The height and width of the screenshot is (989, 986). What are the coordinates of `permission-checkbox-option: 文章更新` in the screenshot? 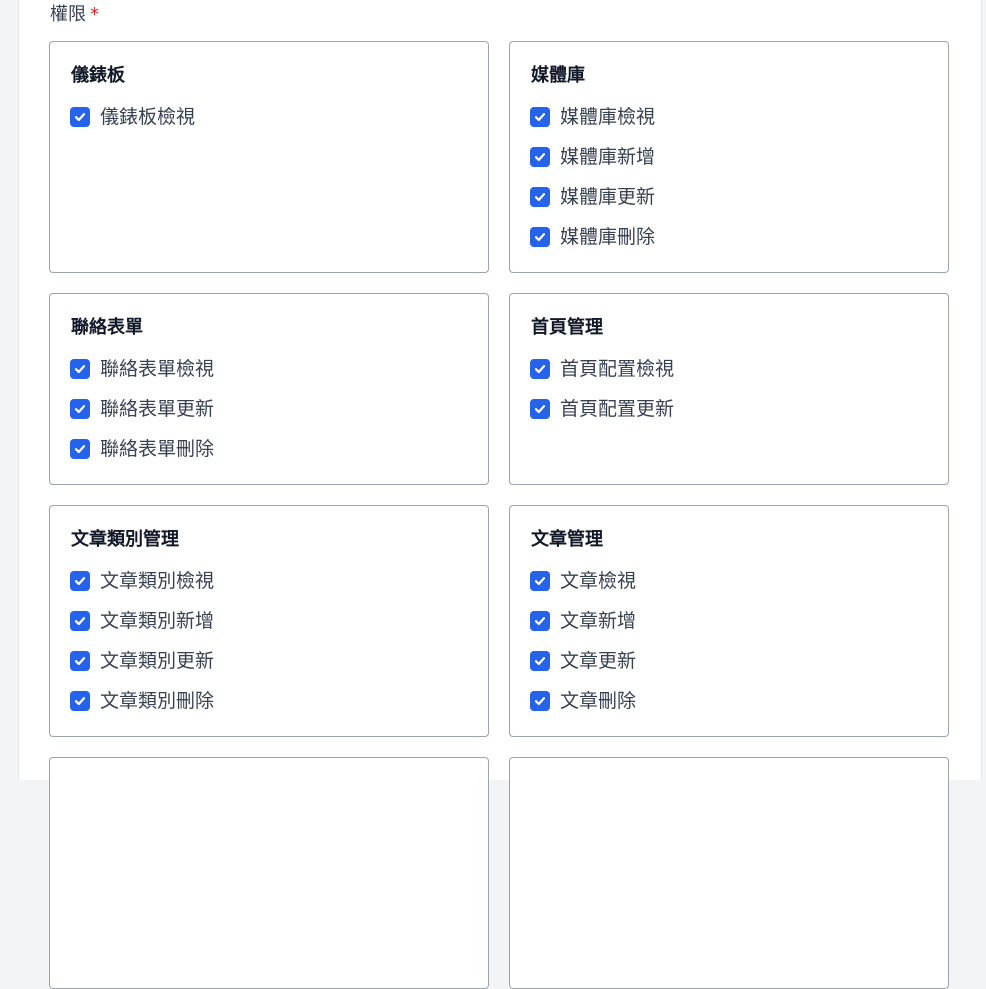 It's located at (583, 661).